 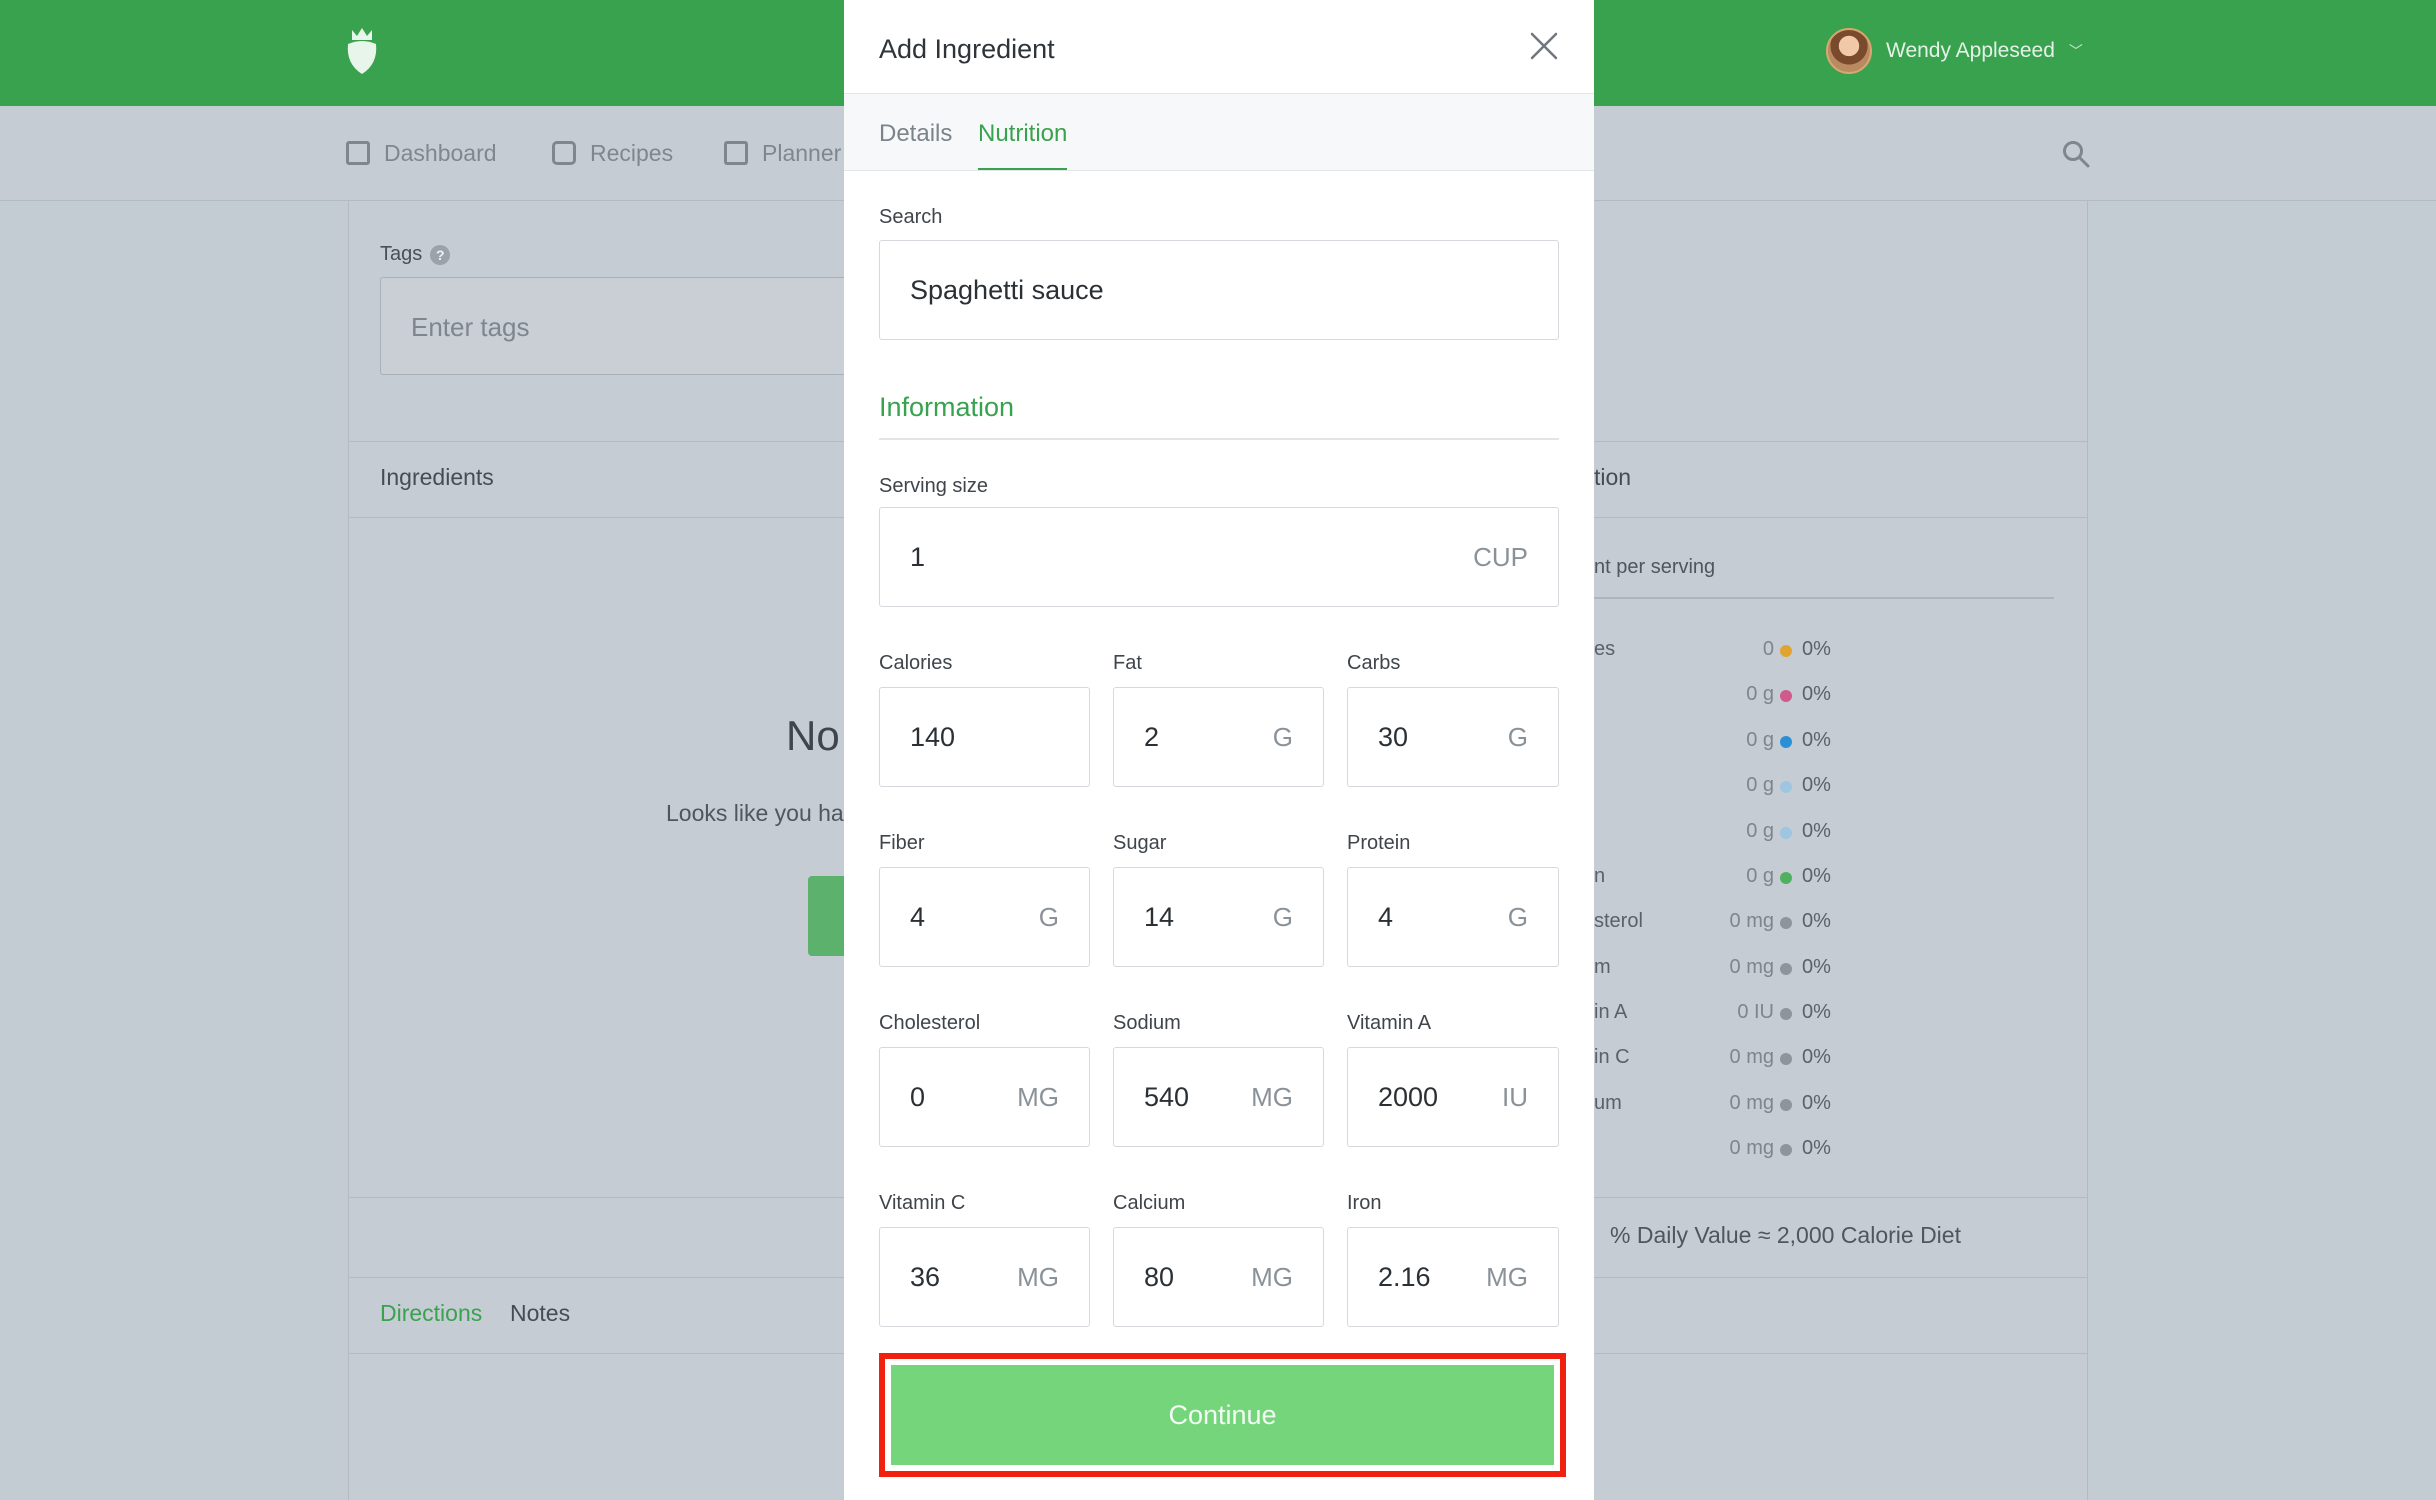 What do you see at coordinates (984, 917) in the screenshot?
I see `fiber-input: 4 G` at bounding box center [984, 917].